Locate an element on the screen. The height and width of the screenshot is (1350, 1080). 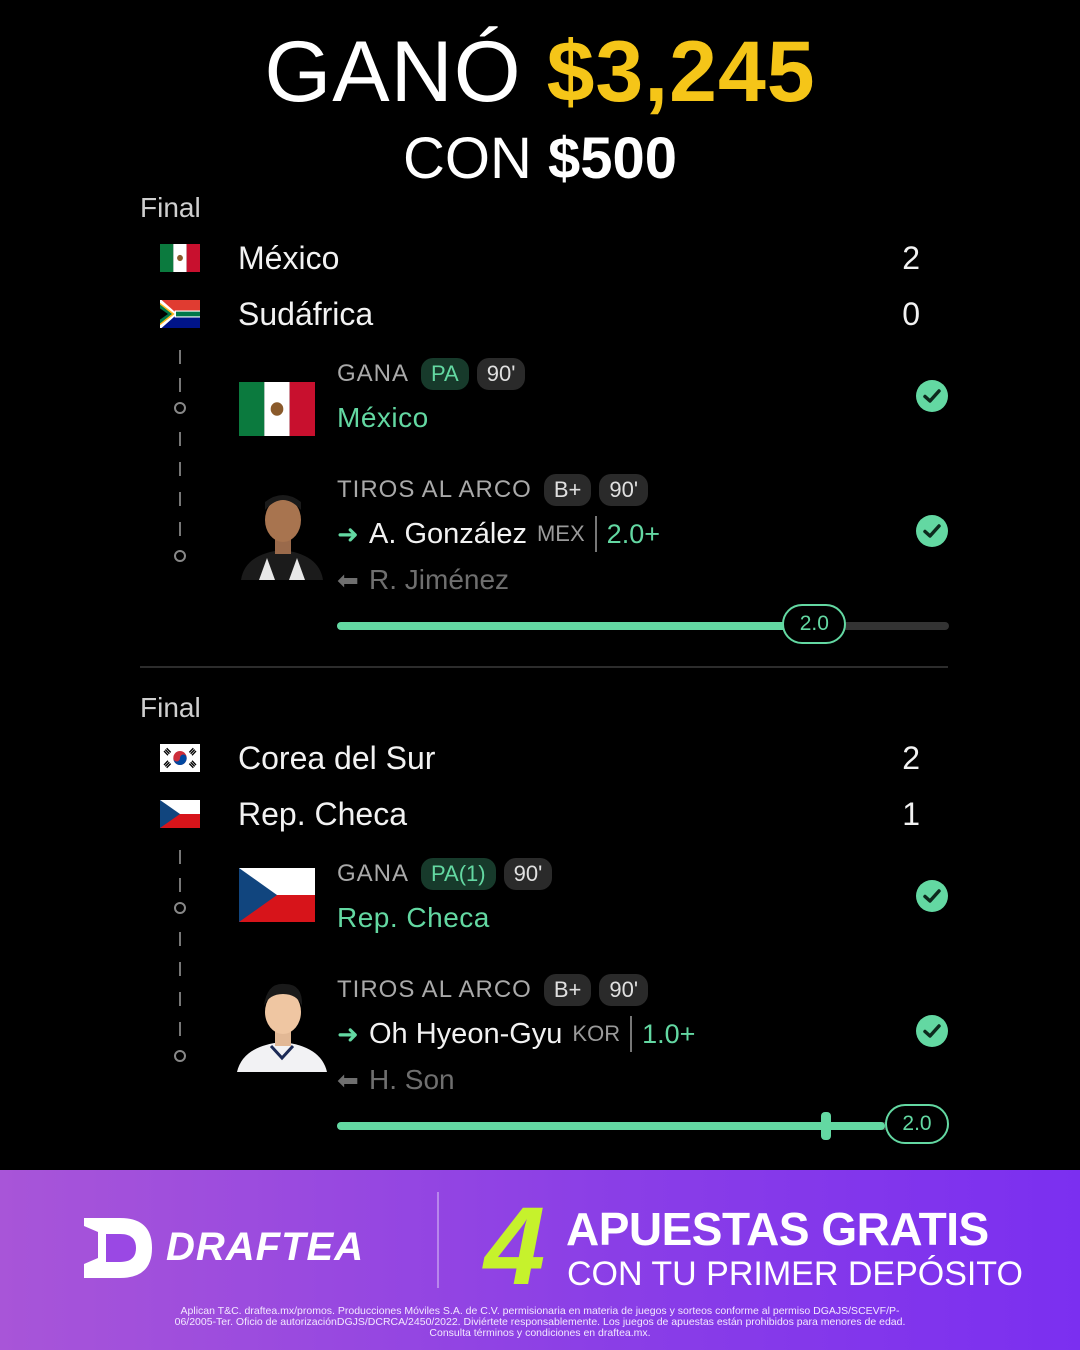
team-score: 0 is located at coordinates (911, 313).